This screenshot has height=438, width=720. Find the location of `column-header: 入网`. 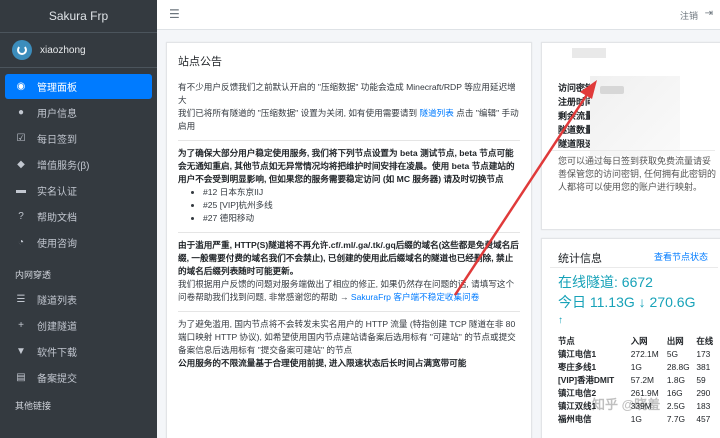

column-header: 入网 is located at coordinates (639, 341).